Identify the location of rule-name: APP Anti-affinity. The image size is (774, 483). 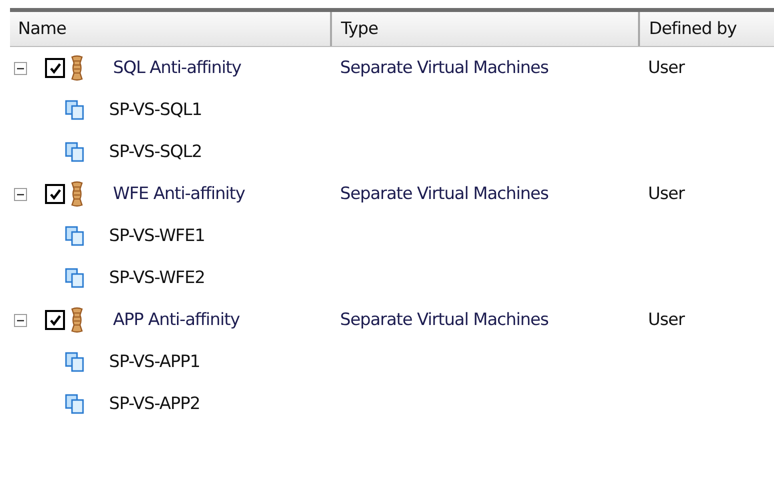
(176, 320).